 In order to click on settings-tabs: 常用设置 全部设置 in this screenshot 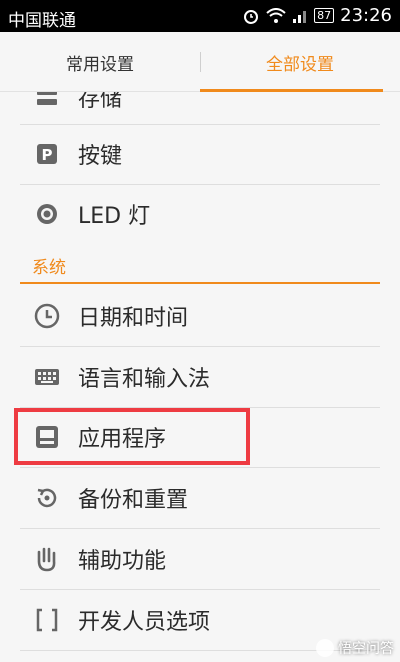, I will do `click(200, 62)`.